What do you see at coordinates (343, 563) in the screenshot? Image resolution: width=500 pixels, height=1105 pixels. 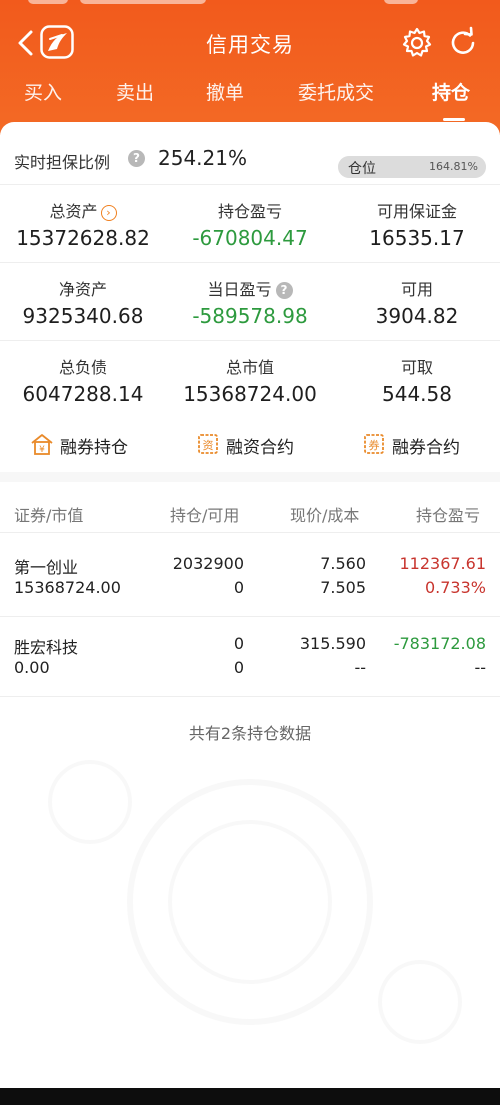 I see `current-price: 7.560` at bounding box center [343, 563].